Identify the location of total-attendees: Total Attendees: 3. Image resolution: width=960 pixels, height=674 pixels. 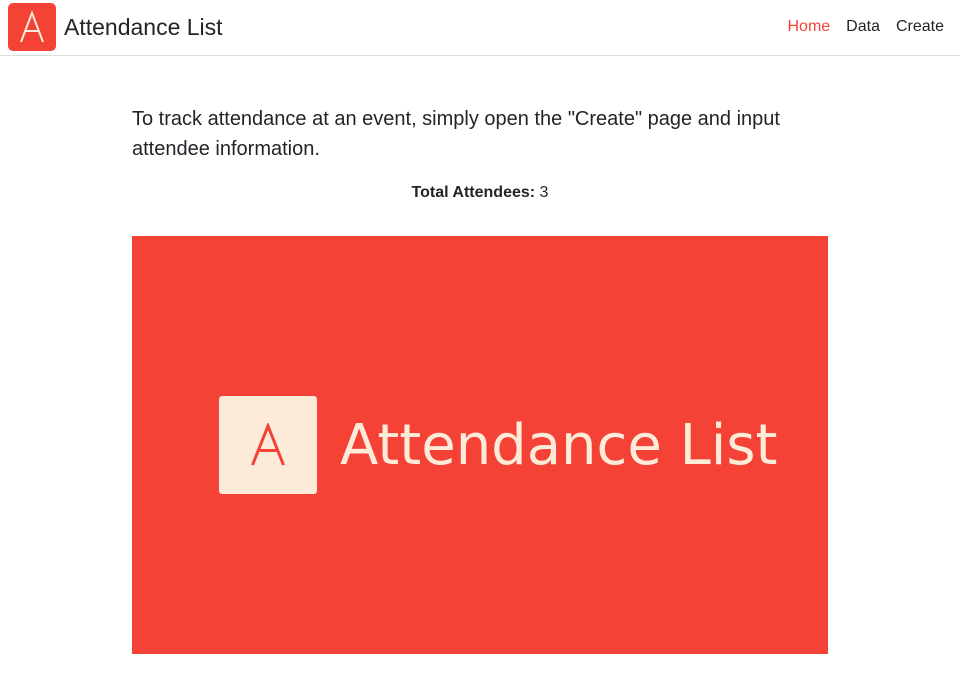
(480, 193).